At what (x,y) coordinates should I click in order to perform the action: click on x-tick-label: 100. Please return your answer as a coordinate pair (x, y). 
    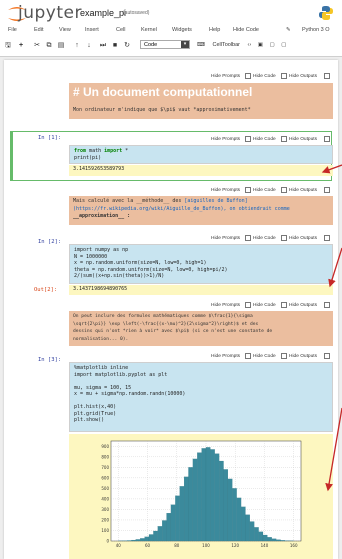
    Looking at the image, I should click on (206, 545).